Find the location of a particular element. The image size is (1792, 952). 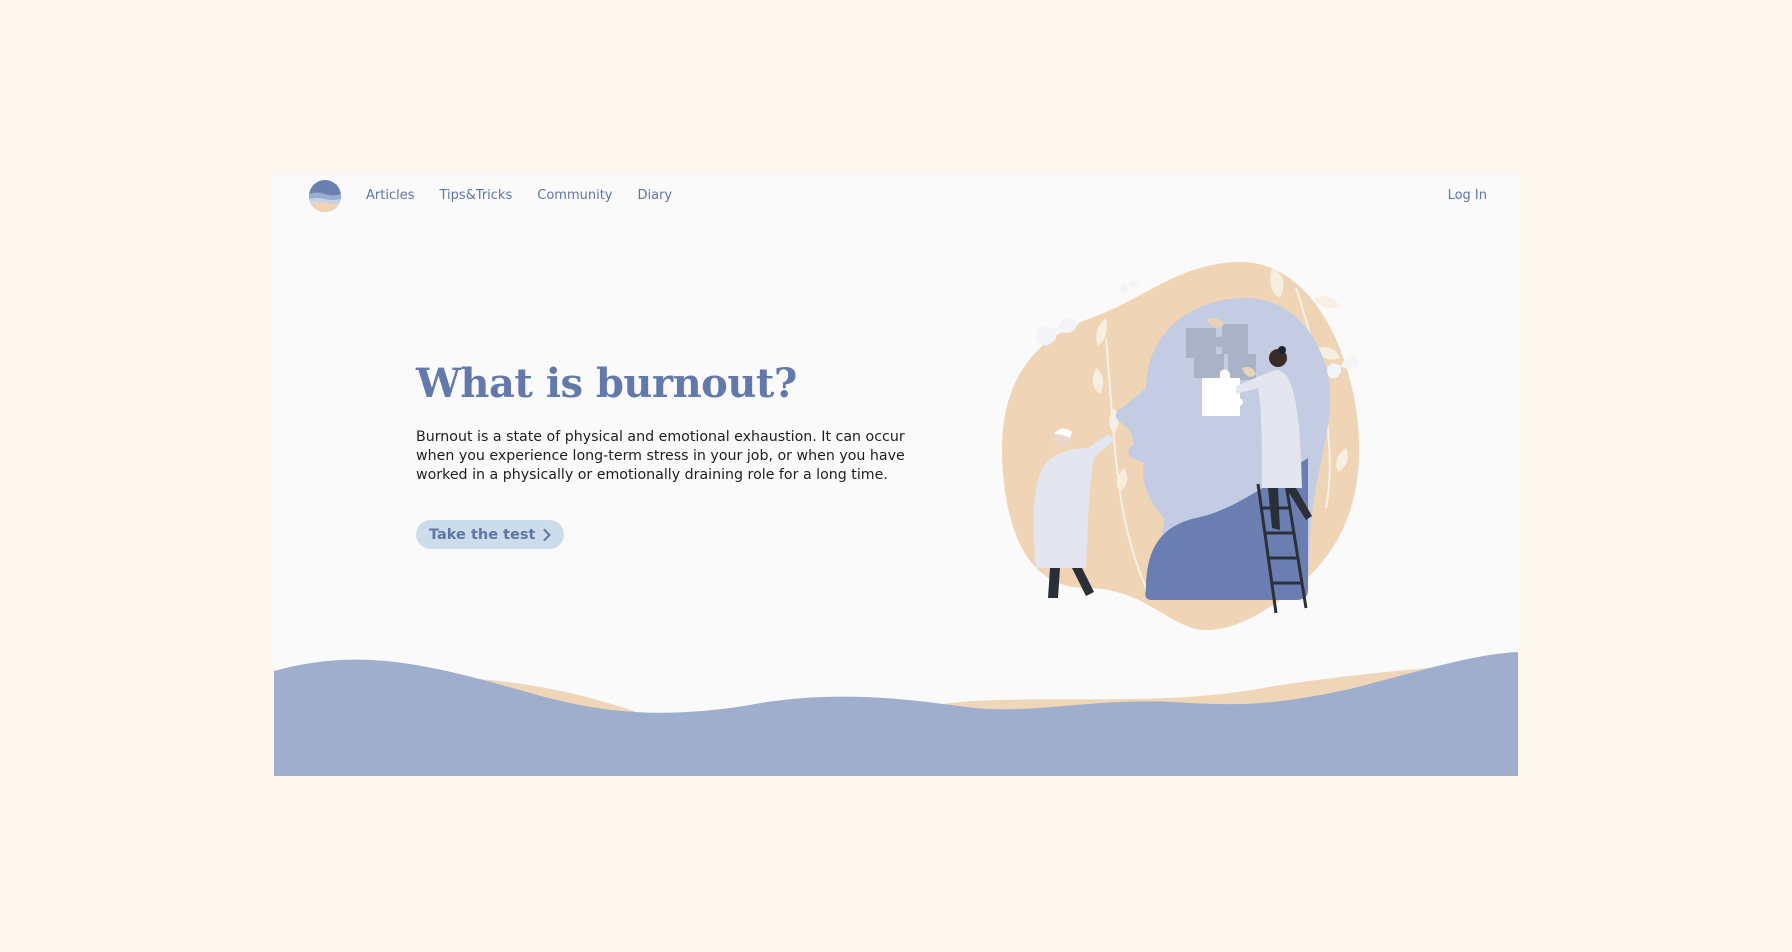

nav-links: Articles Tips&Tricks Community Diary is located at coordinates (519, 195).